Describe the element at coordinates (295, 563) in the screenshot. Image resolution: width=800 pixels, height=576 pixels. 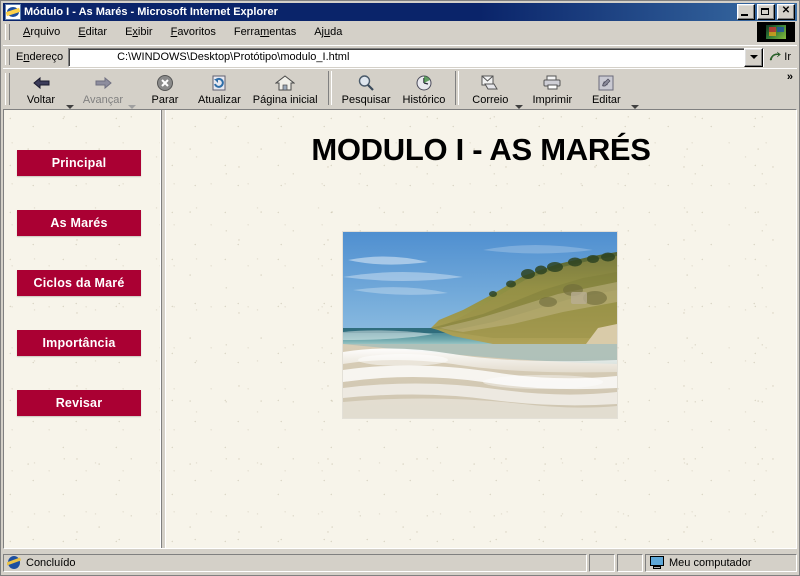
I see `status-message-panel: Concluído` at that location.